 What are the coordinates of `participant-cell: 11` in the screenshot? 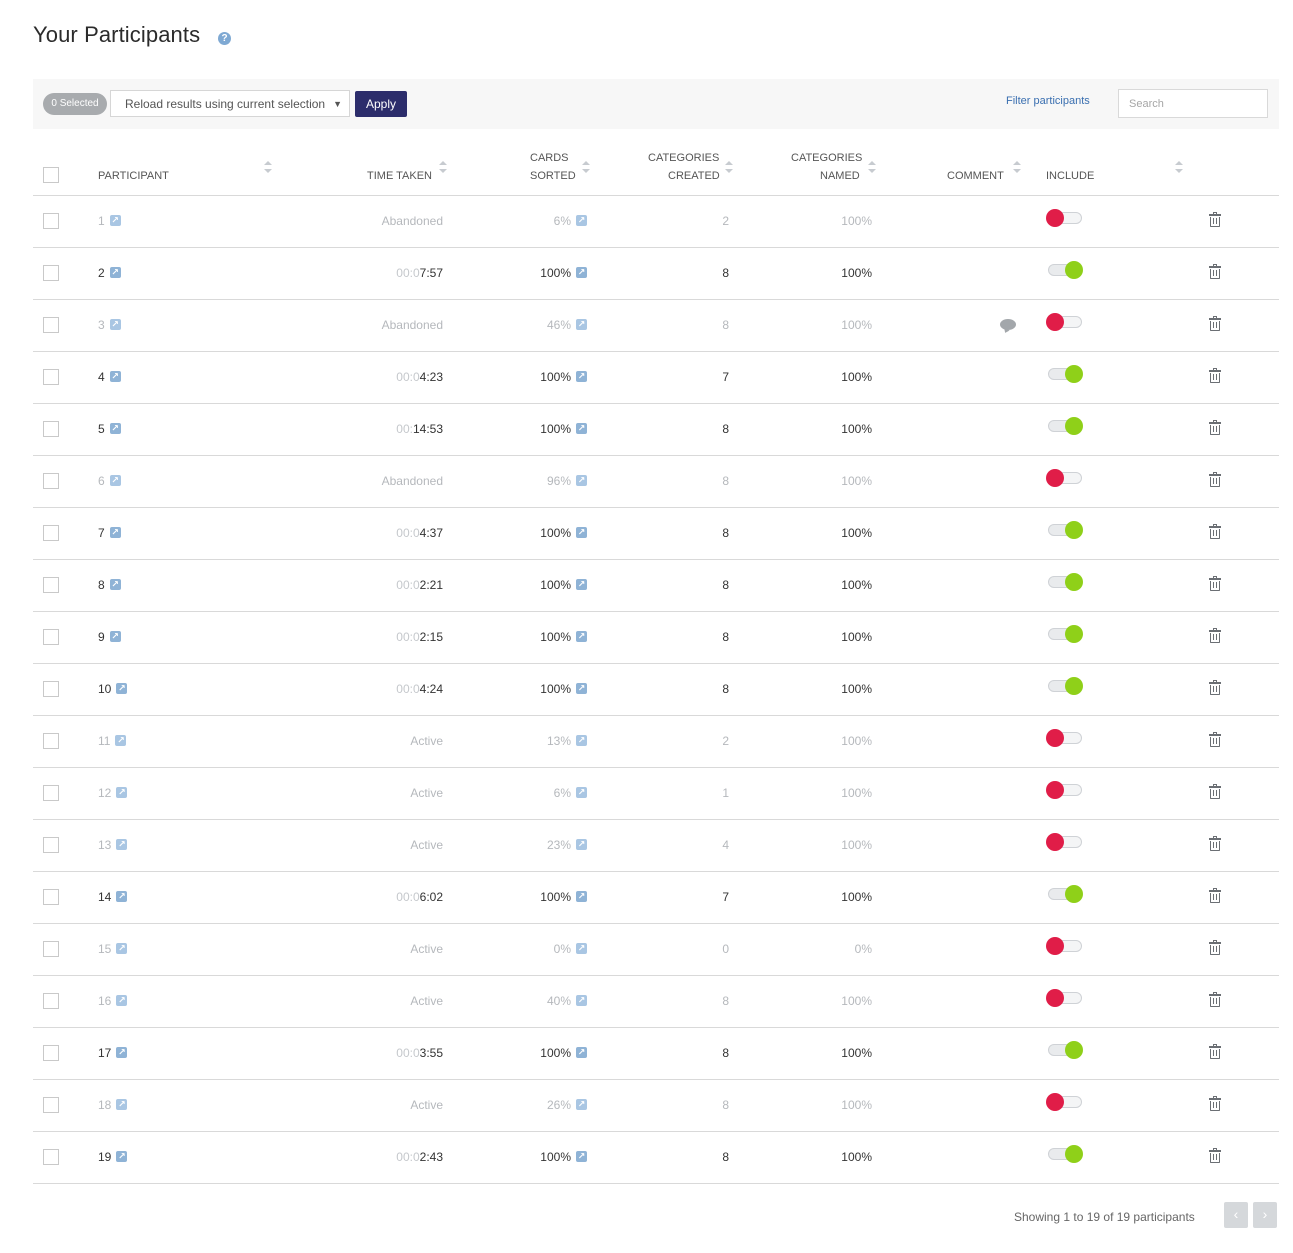 It's located at (112, 741).